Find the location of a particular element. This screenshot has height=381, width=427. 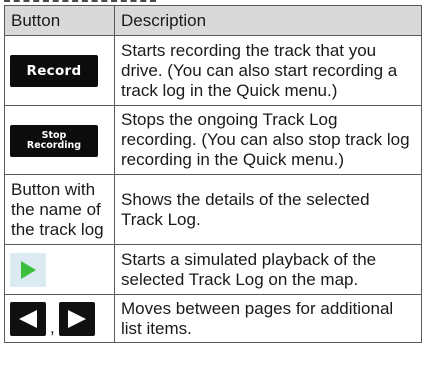

play-icon is located at coordinates (28, 269).